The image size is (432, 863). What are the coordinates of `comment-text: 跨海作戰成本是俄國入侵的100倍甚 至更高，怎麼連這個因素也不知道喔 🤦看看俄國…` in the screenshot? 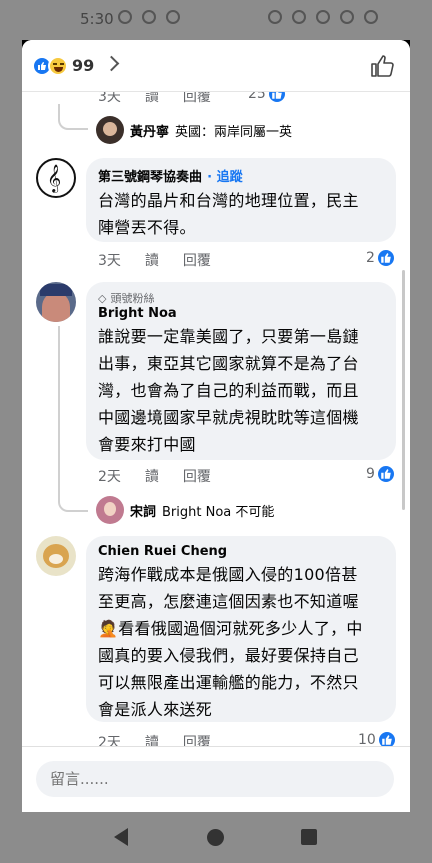 It's located at (241, 642).